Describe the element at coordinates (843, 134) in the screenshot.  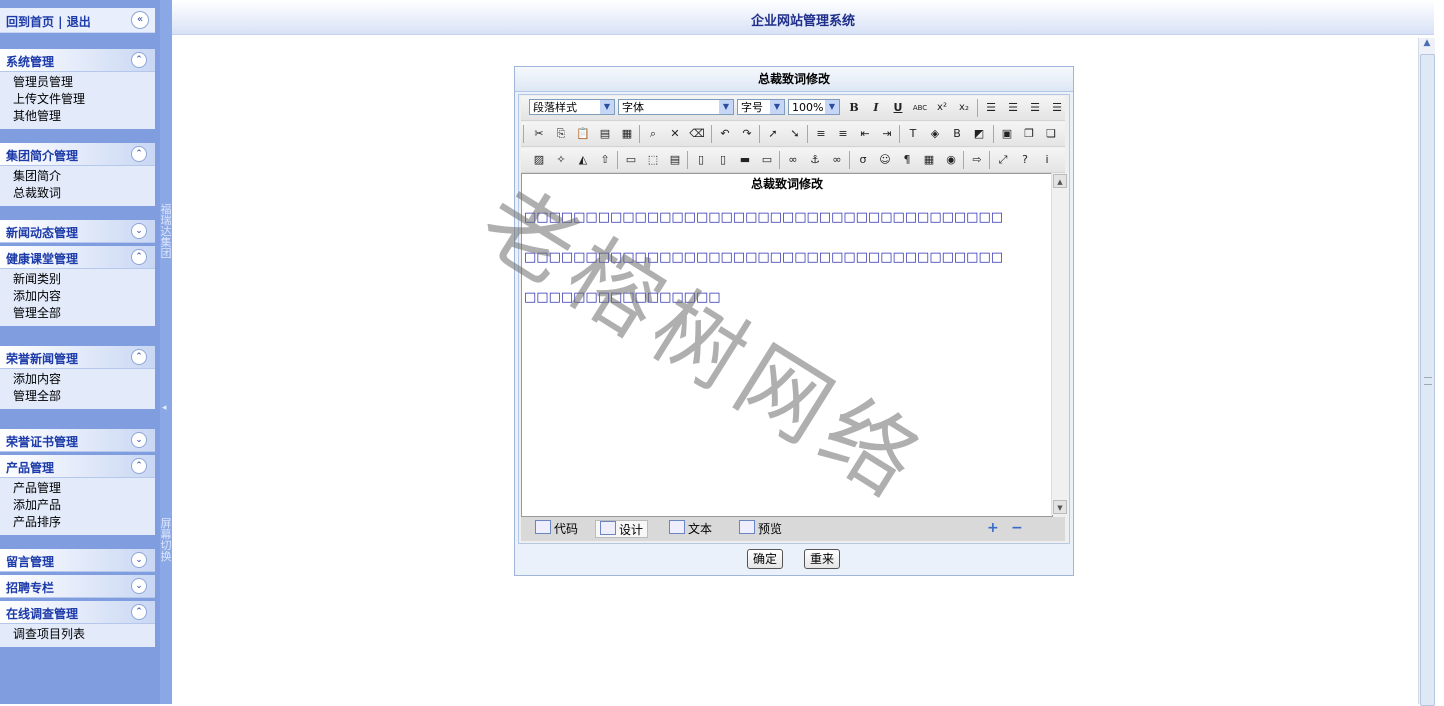
I see `unordered-list-icon: ≡` at that location.